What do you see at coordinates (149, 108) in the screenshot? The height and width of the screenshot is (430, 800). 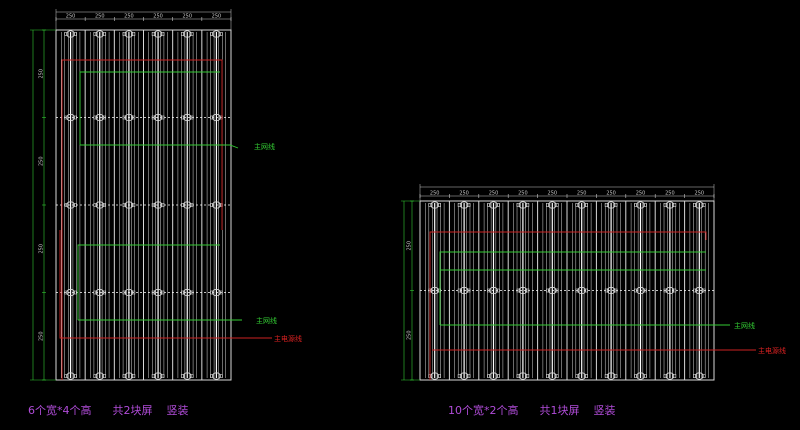 I see `network-cable-route` at bounding box center [149, 108].